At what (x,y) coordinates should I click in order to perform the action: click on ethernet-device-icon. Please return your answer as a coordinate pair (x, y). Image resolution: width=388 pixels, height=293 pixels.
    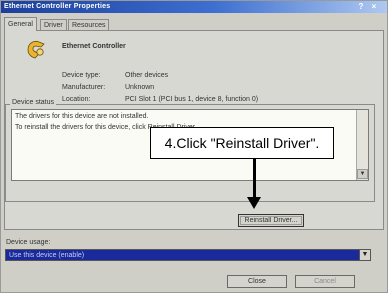
    Looking at the image, I should click on (36, 50).